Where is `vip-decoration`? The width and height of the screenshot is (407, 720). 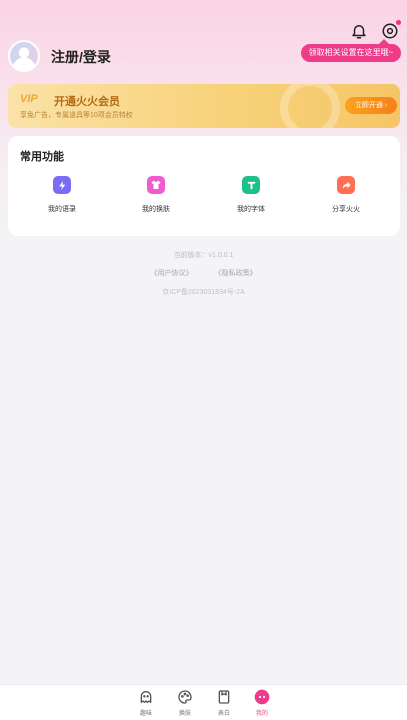 vip-decoration is located at coordinates (310, 106).